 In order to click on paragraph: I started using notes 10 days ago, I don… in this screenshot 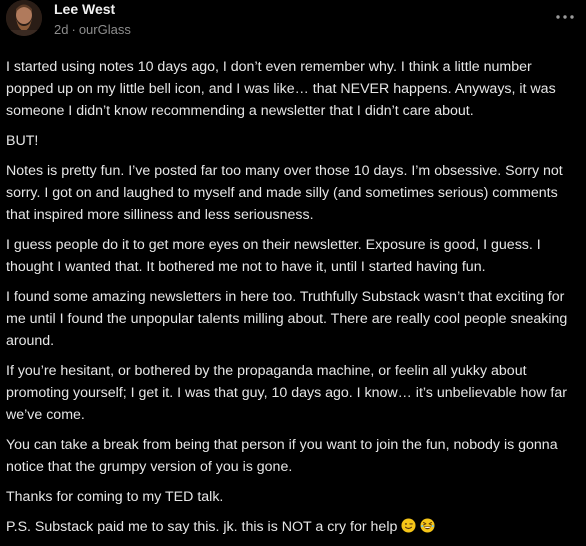, I will do `click(281, 89)`.